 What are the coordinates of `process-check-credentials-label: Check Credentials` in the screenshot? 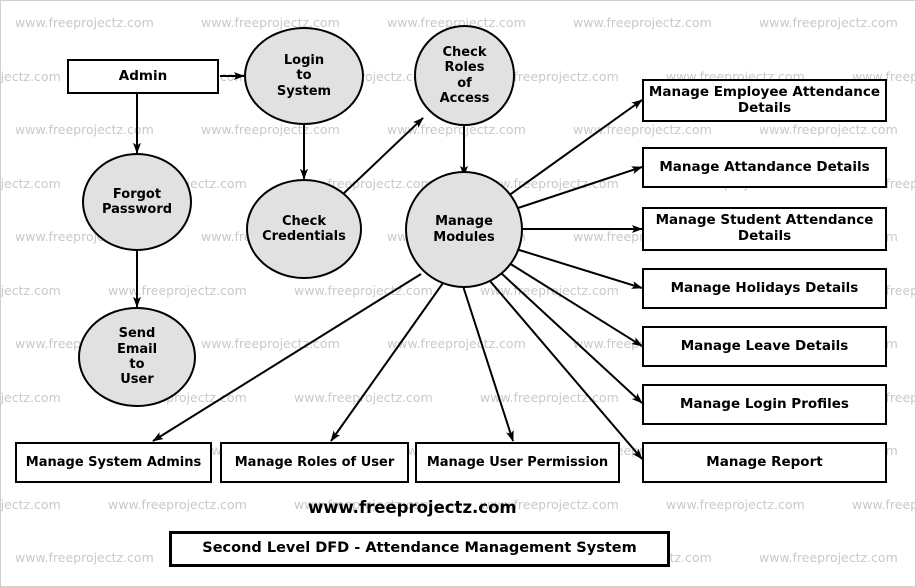 It's located at (304, 228).